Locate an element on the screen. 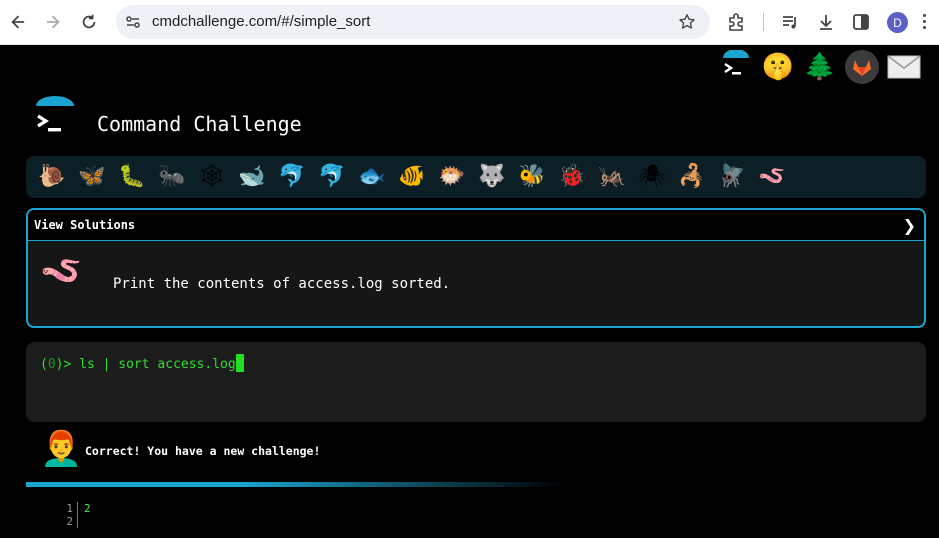 This screenshot has width=939, height=538. reload-button is located at coordinates (89, 22).